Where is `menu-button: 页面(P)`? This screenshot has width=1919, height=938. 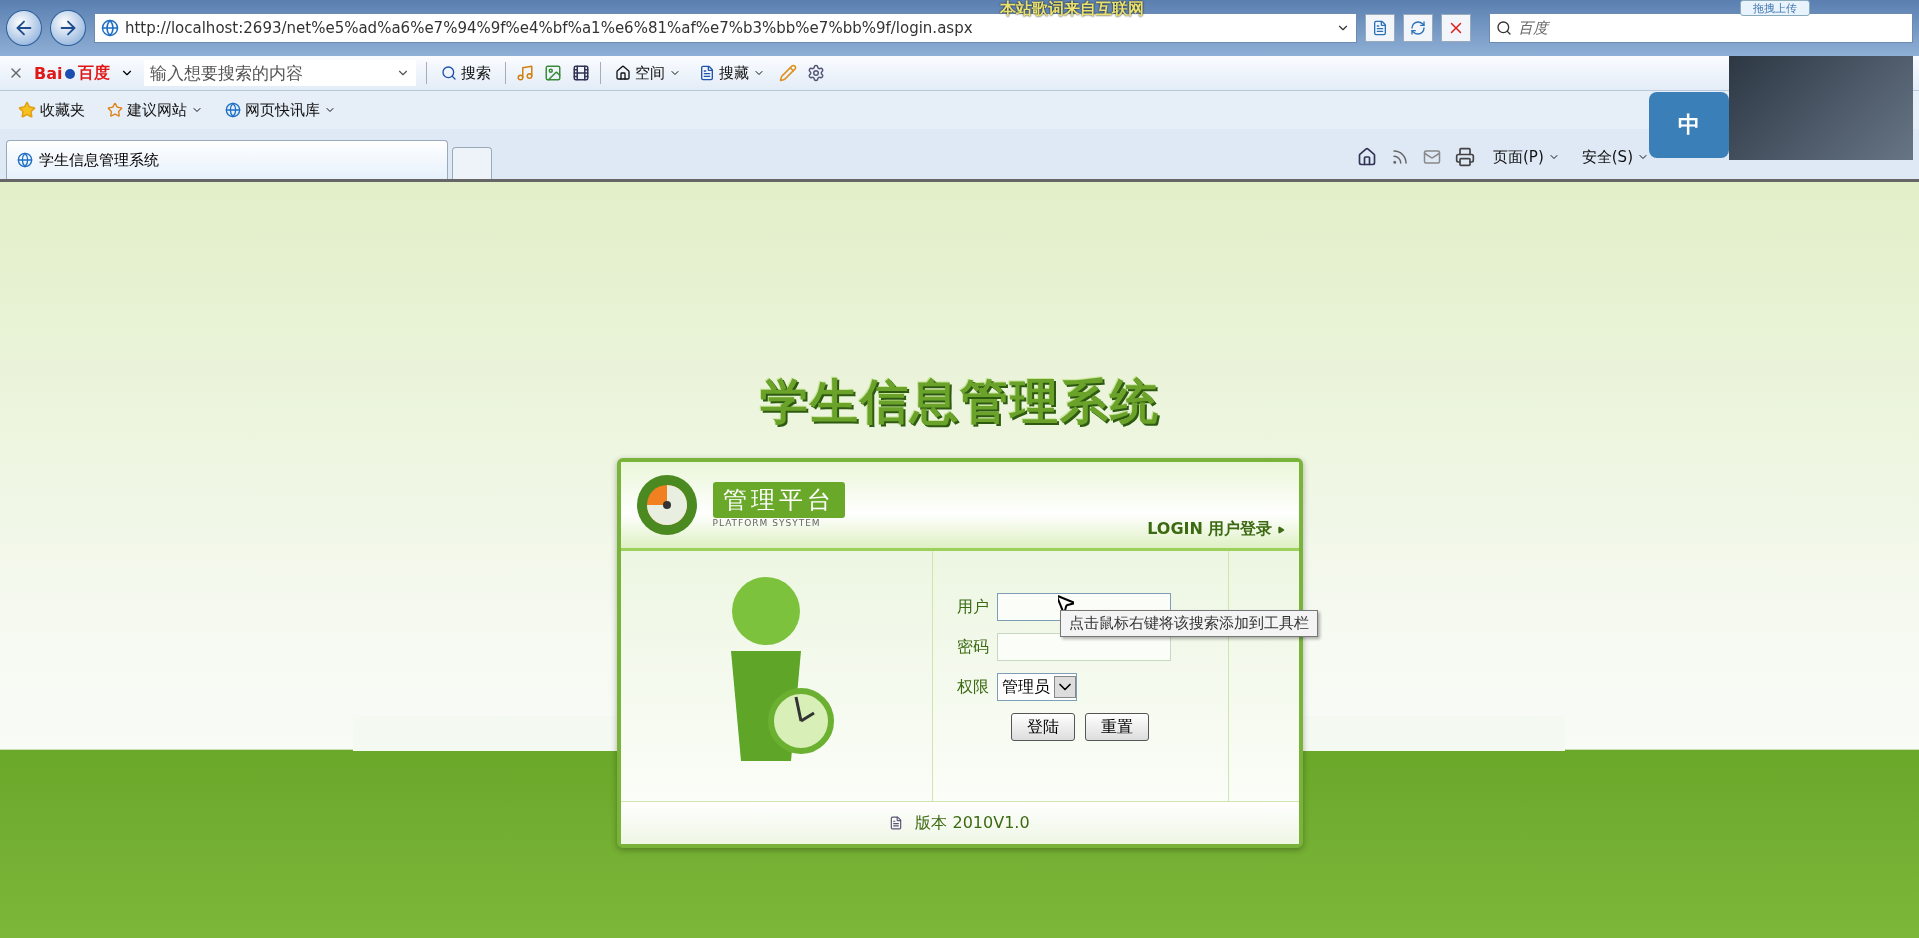 menu-button: 页面(P) is located at coordinates (1526, 157).